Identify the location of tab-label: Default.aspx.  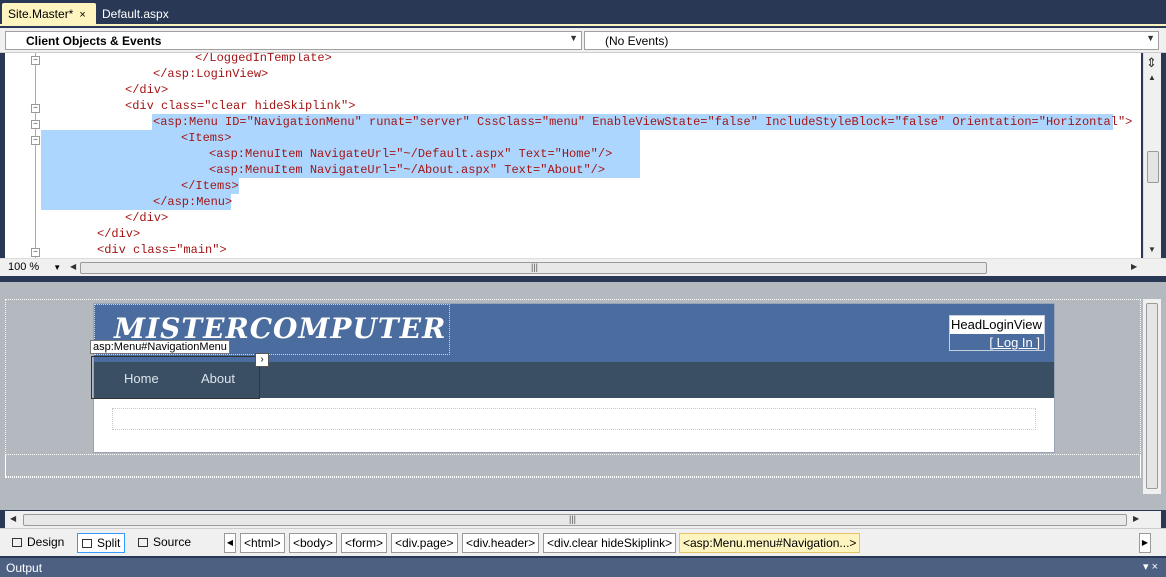
(135, 14).